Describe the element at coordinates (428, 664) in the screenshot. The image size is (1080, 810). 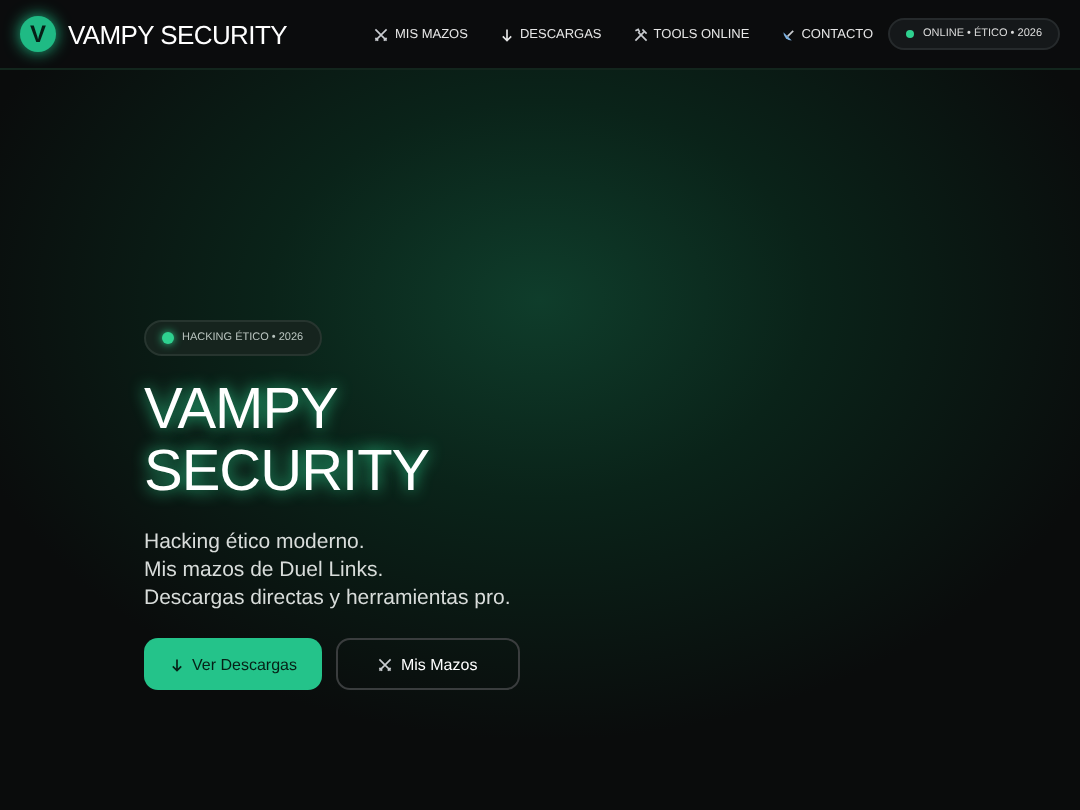
I see `decks-button: Mis Mazos` at that location.